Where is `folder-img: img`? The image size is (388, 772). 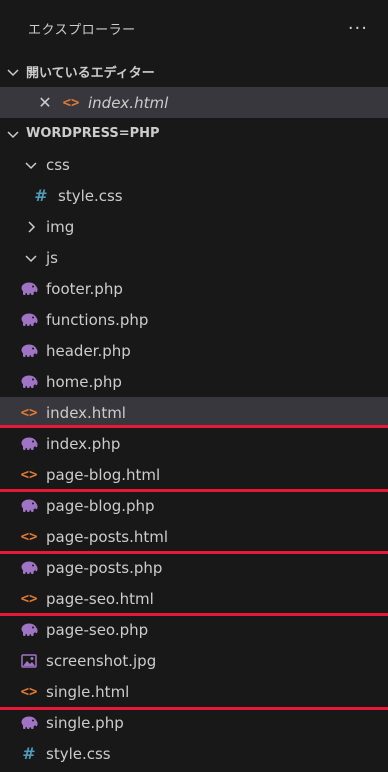 folder-img: img is located at coordinates (194, 226).